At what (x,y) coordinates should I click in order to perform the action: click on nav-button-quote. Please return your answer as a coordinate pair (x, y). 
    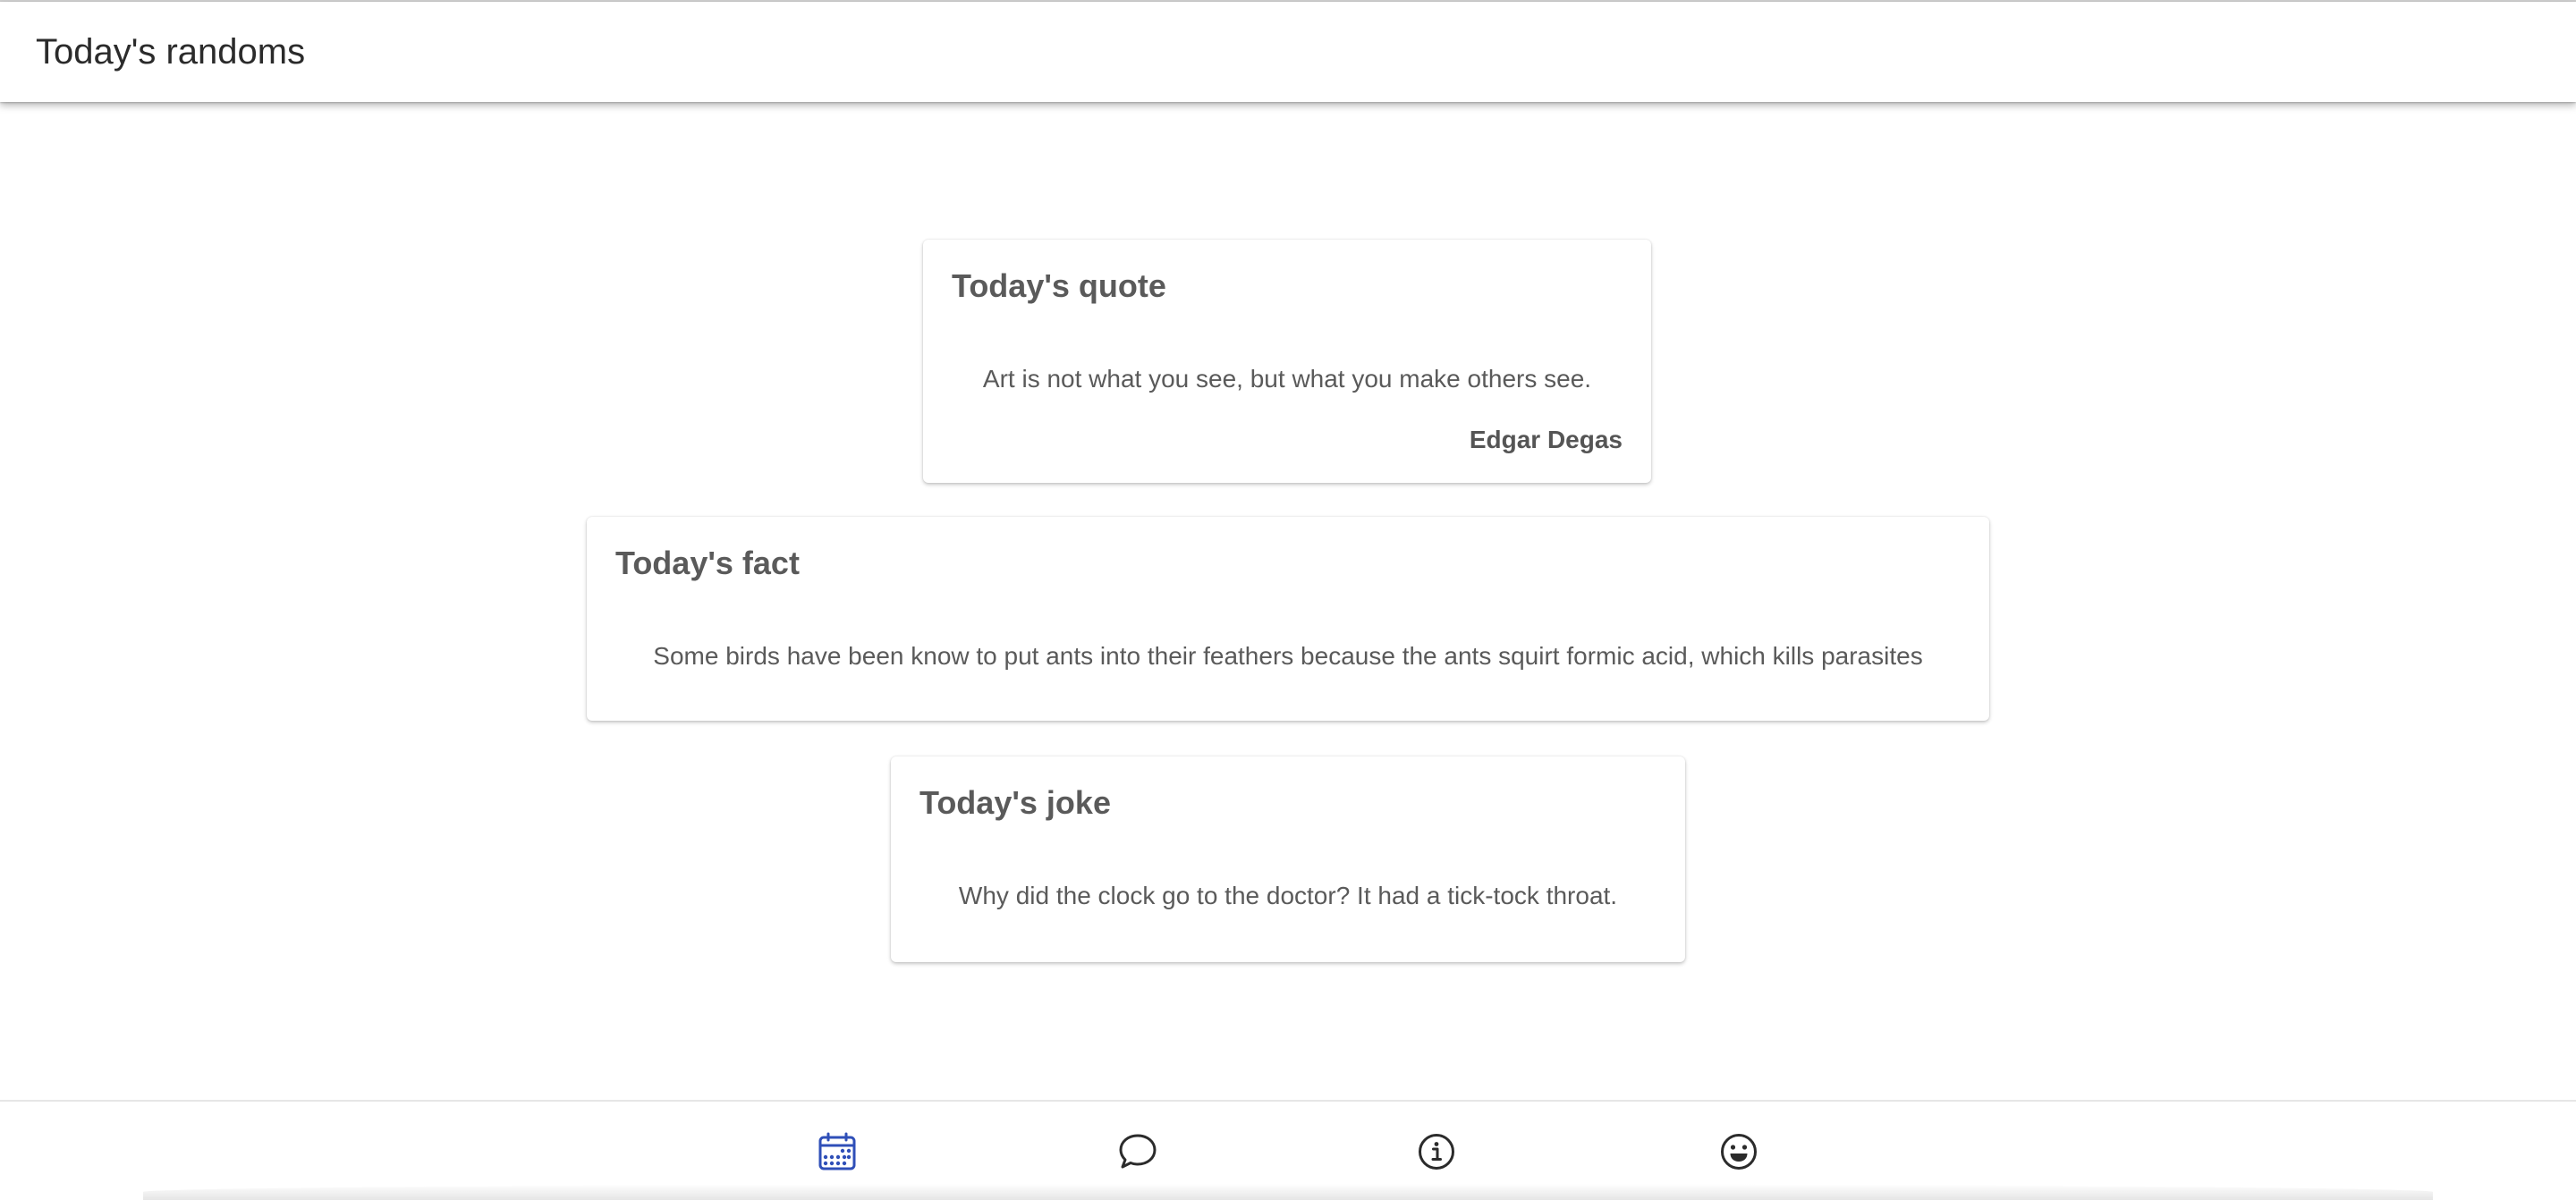
    Looking at the image, I should click on (1138, 1152).